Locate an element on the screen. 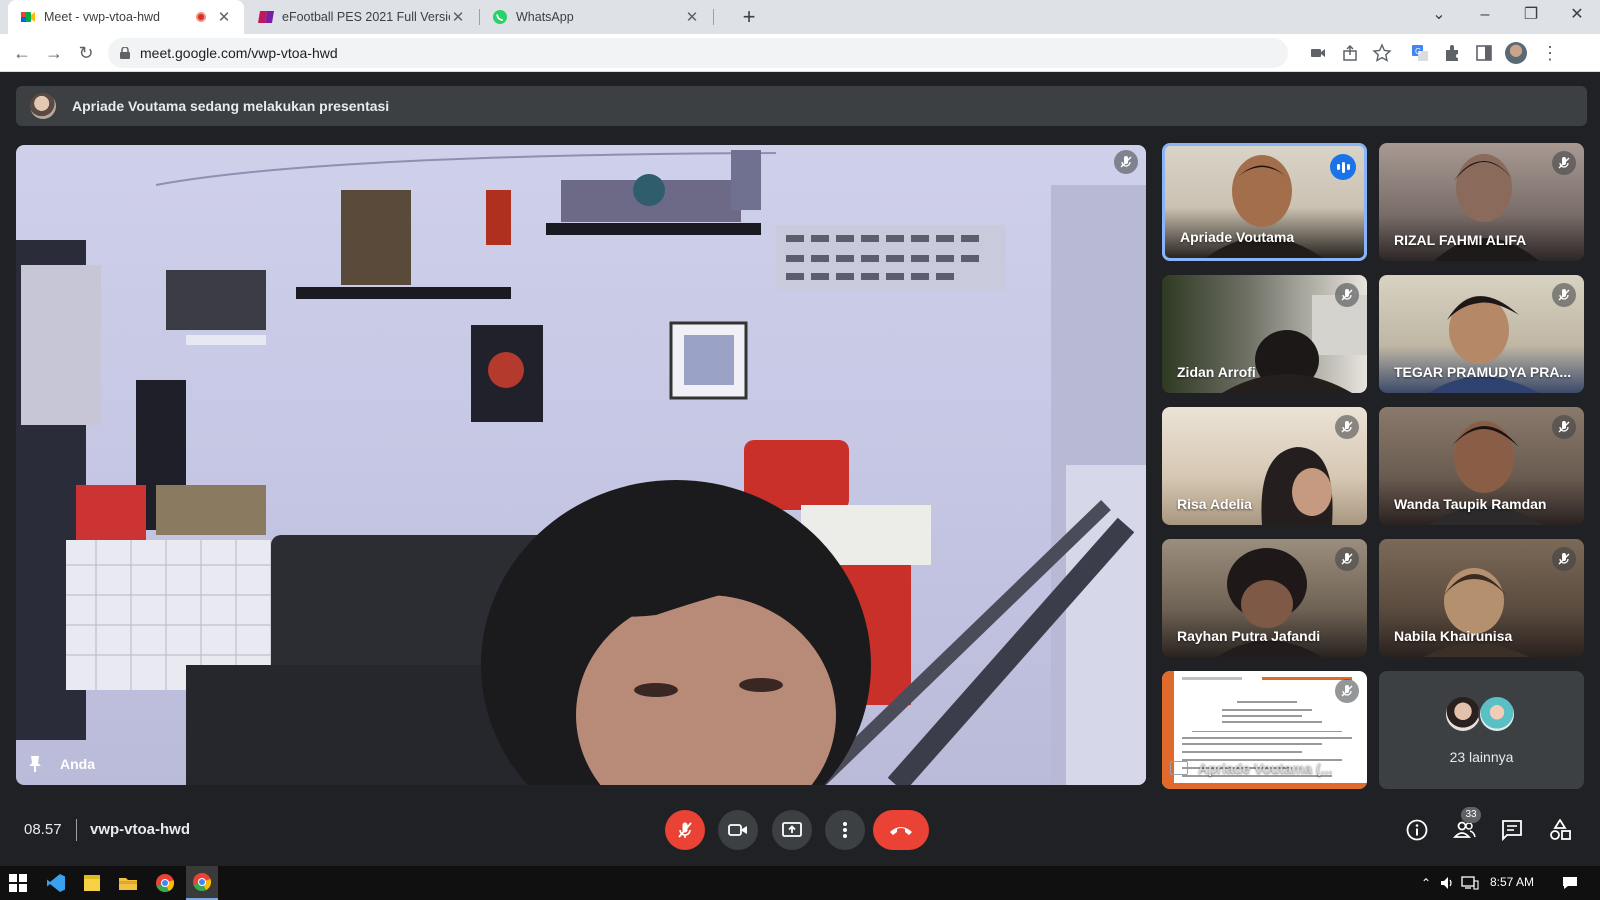 This screenshot has width=1600, height=900. browser-menu-icon: ⋮ is located at coordinates (1550, 53).